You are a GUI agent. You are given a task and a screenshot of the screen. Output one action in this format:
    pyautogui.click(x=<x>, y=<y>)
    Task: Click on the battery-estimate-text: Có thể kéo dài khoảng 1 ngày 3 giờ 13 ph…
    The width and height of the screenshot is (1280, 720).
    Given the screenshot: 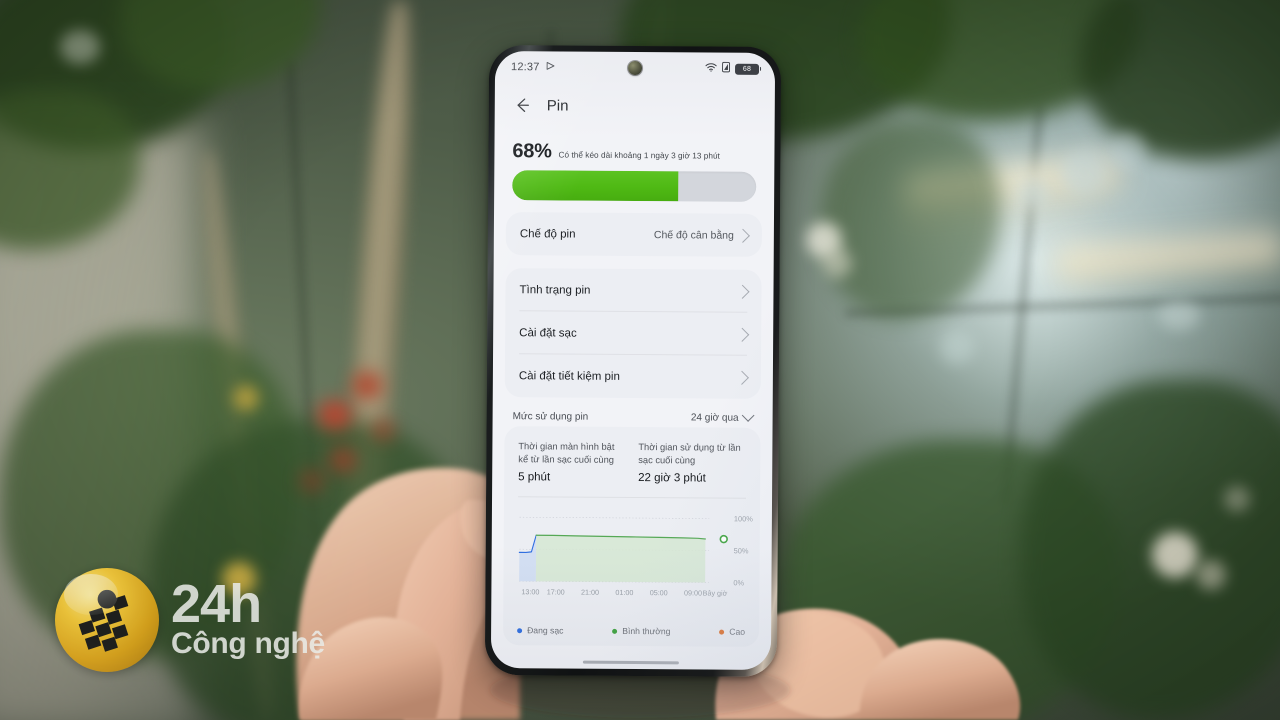 What is the action you would take?
    pyautogui.click(x=639, y=155)
    